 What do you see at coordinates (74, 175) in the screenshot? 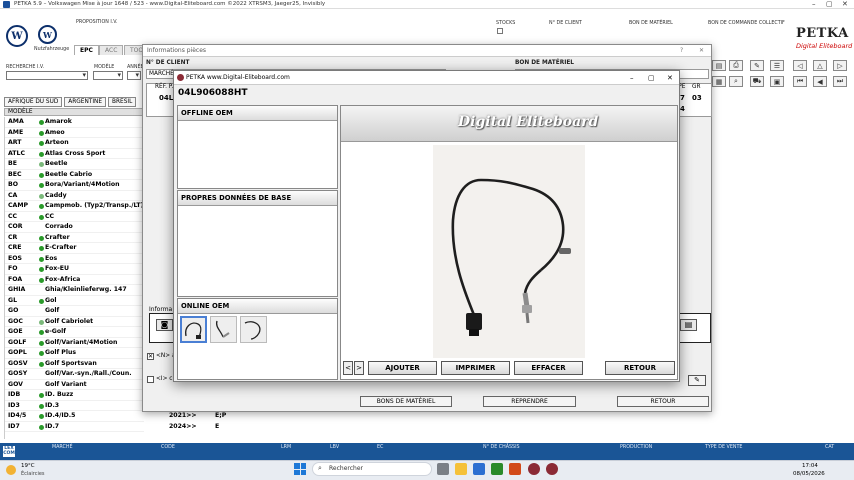
I see `model-row: BEC Beetle Cabrio` at bounding box center [74, 175].